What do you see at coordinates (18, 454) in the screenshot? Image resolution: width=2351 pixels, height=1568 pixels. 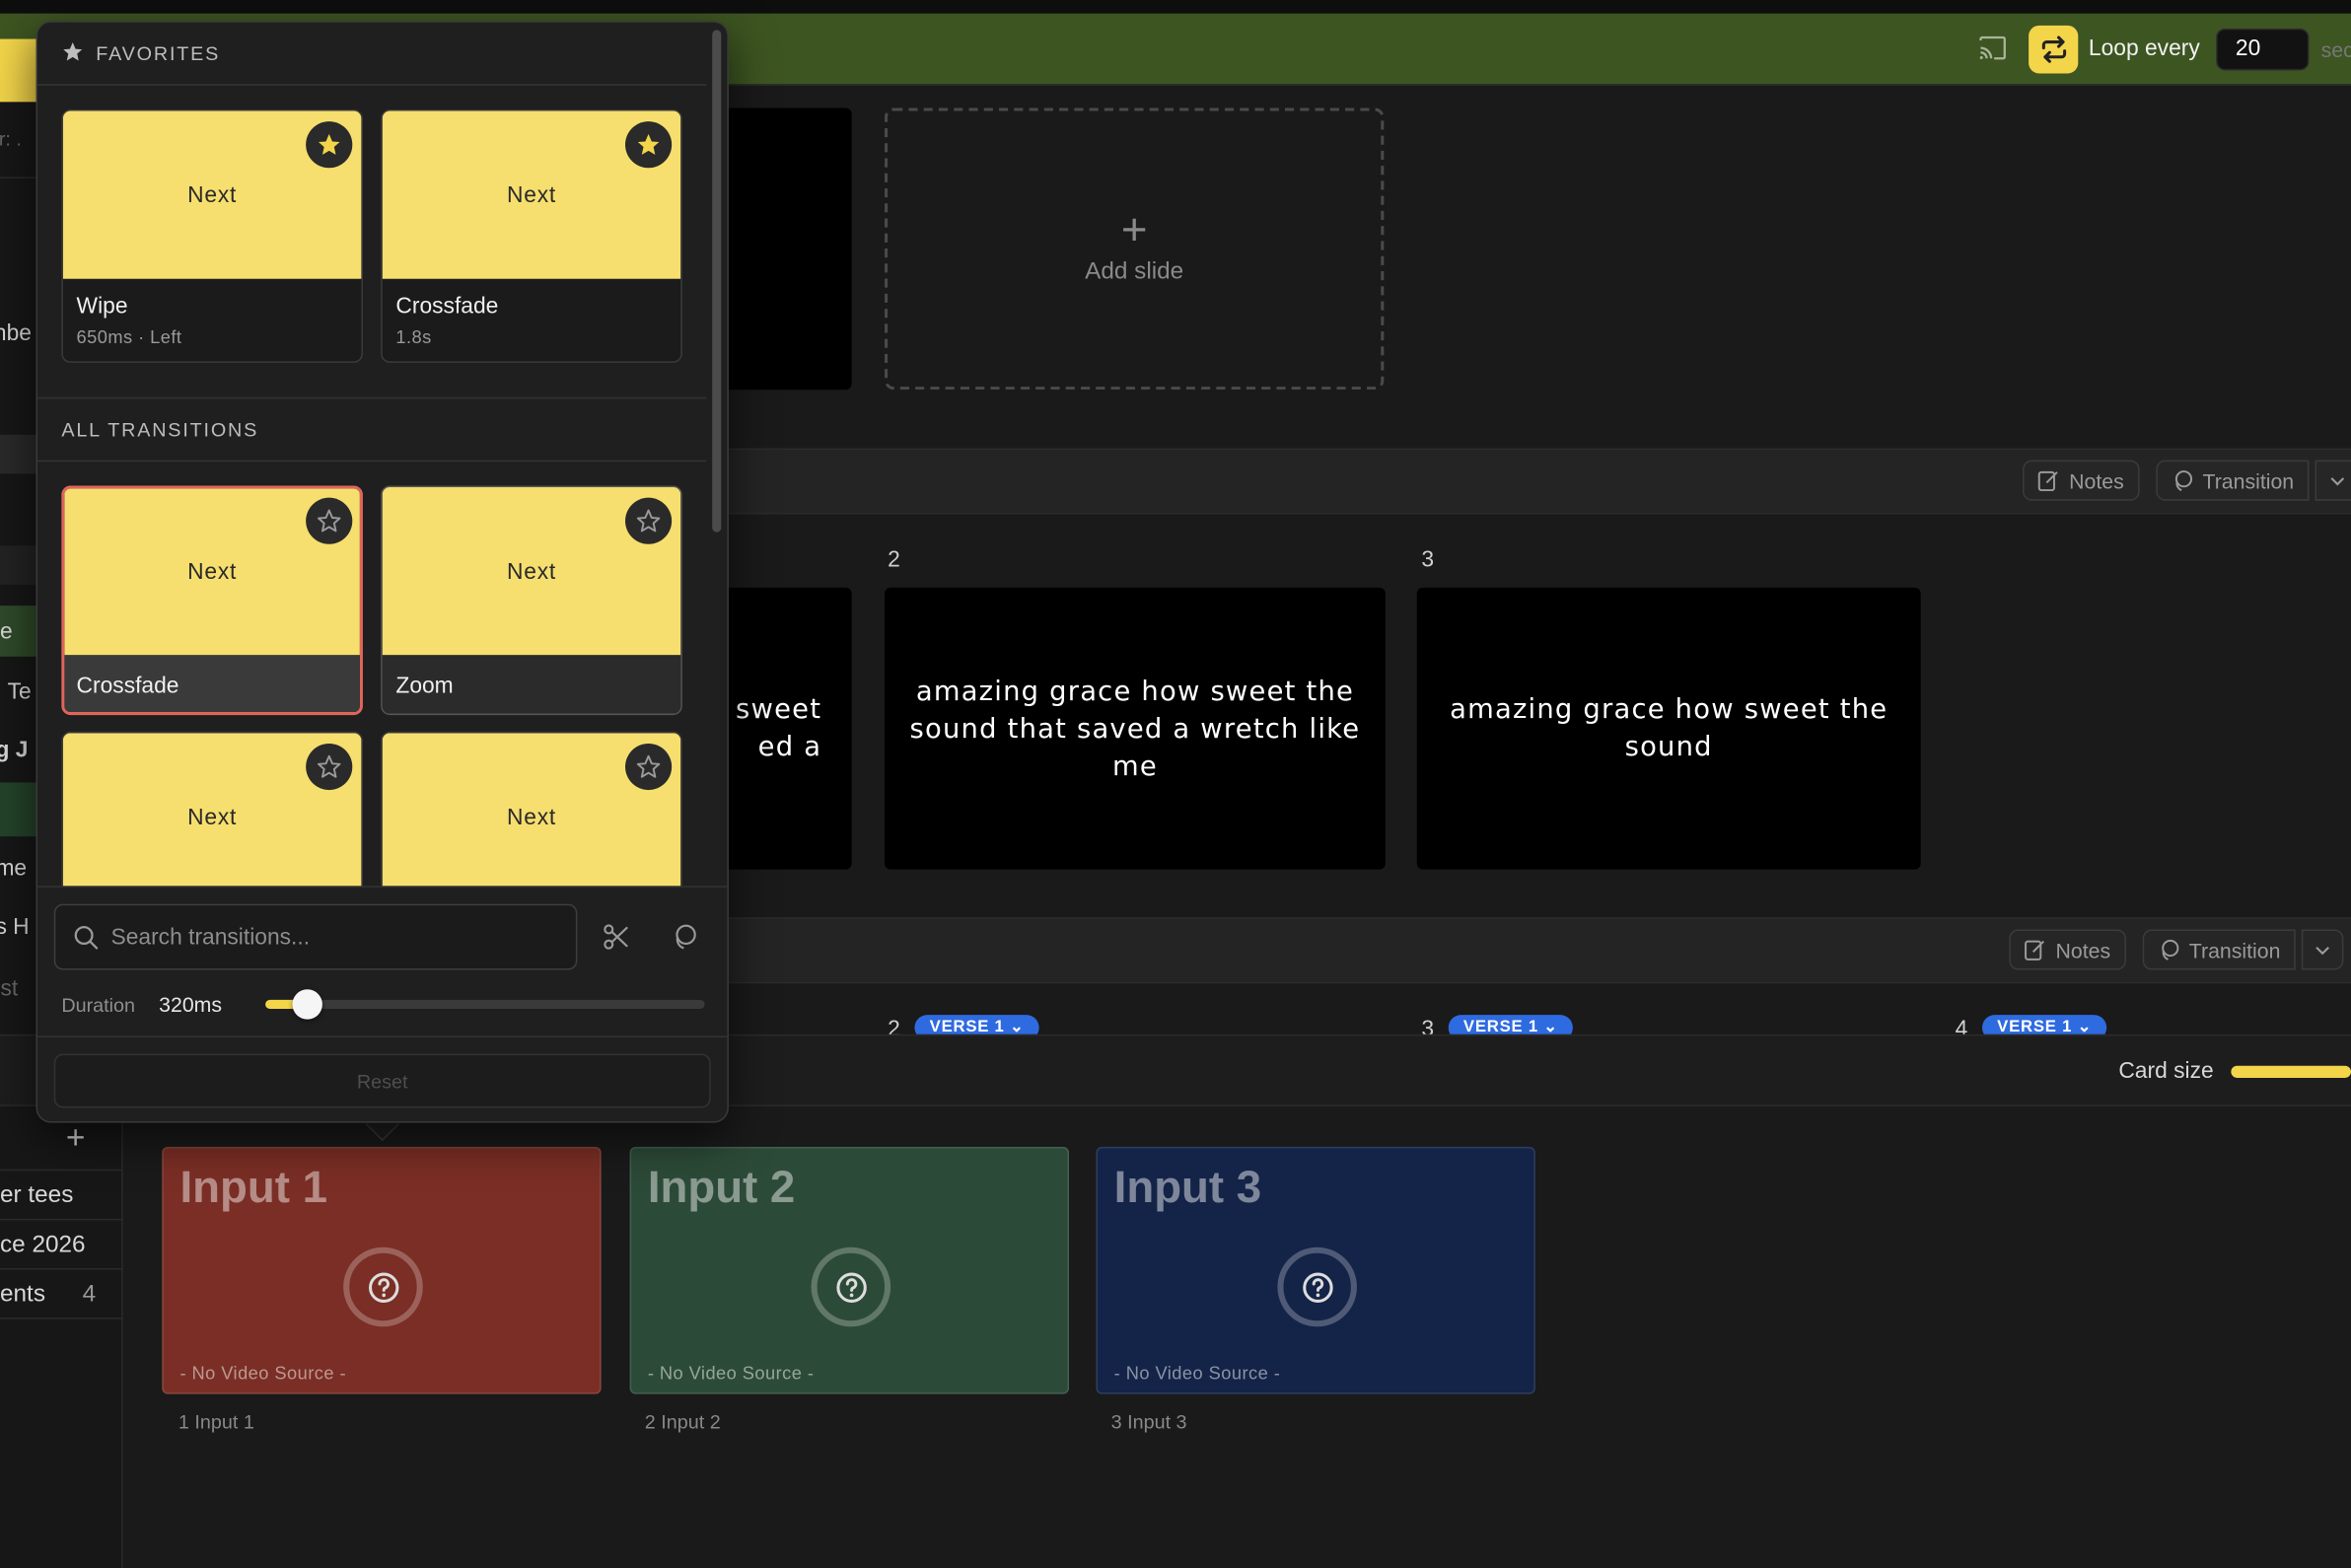 I see `sidebar-row-highlight` at bounding box center [18, 454].